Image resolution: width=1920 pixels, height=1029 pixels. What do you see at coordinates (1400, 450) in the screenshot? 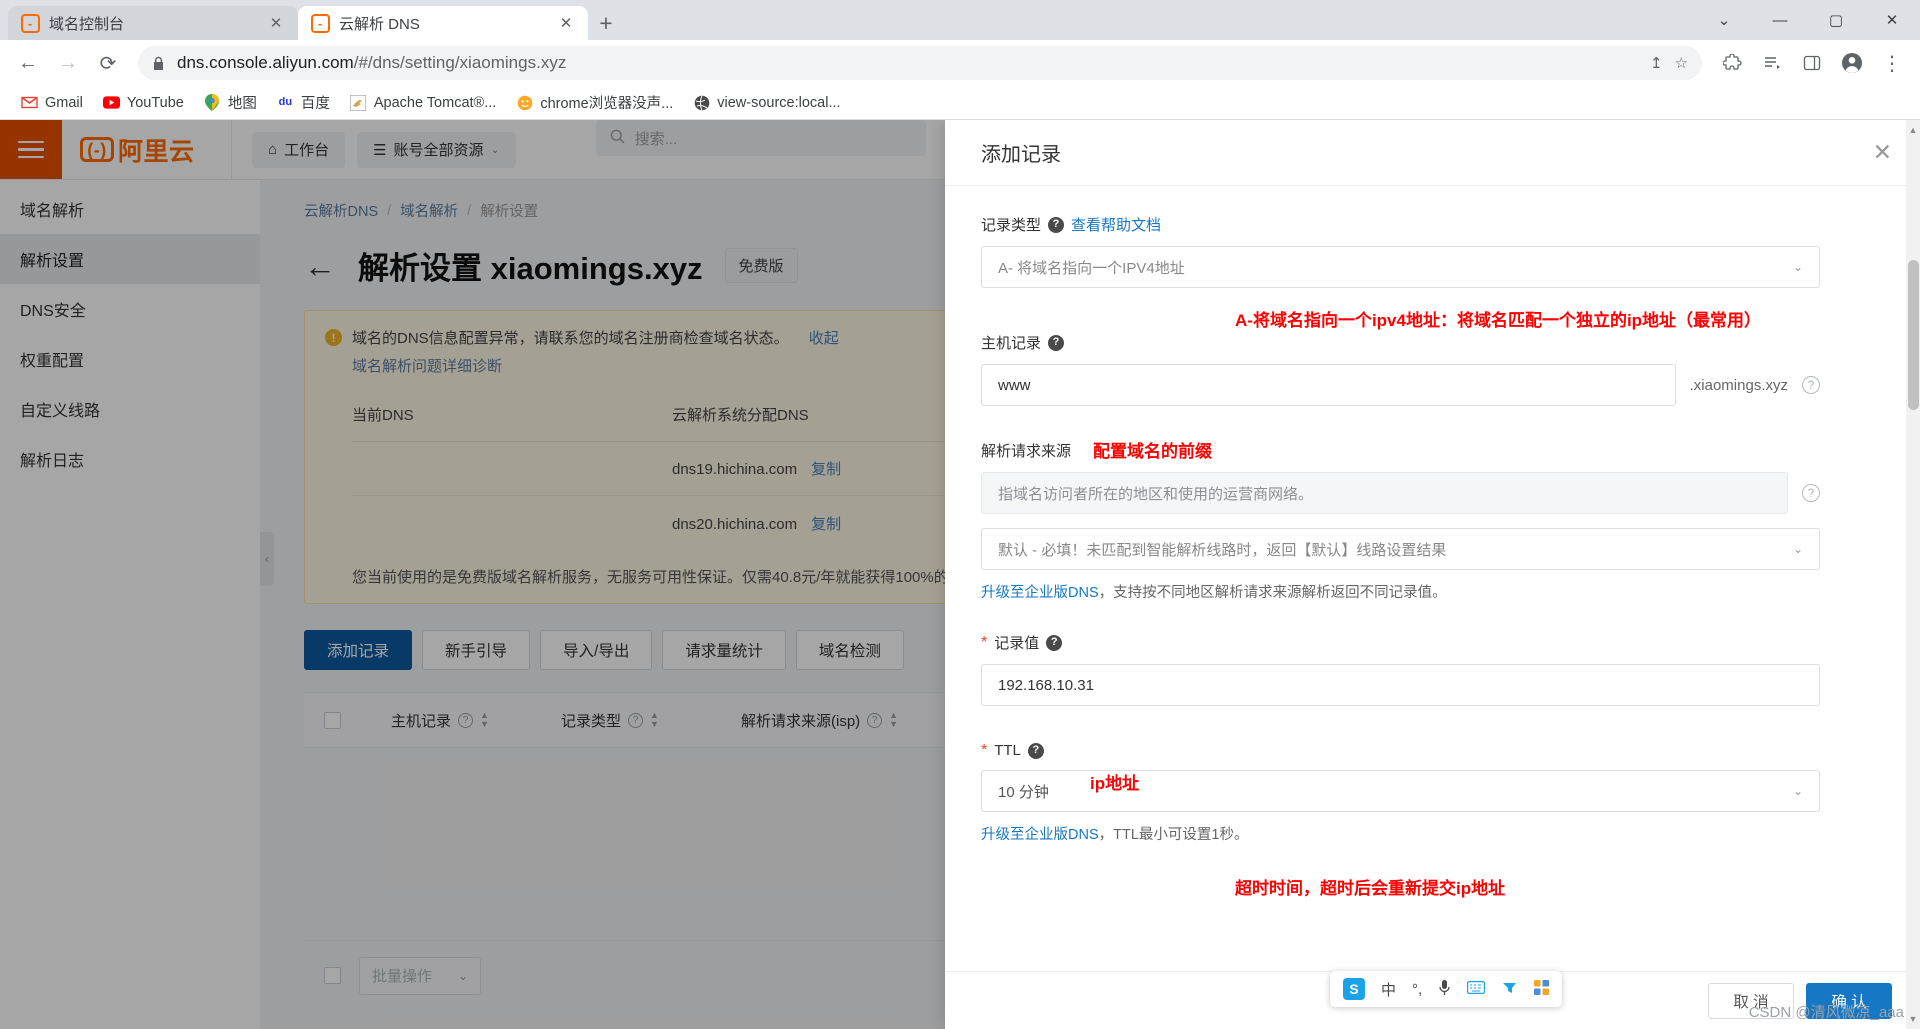
I see `field-label: 解析请求来源` at bounding box center [1400, 450].